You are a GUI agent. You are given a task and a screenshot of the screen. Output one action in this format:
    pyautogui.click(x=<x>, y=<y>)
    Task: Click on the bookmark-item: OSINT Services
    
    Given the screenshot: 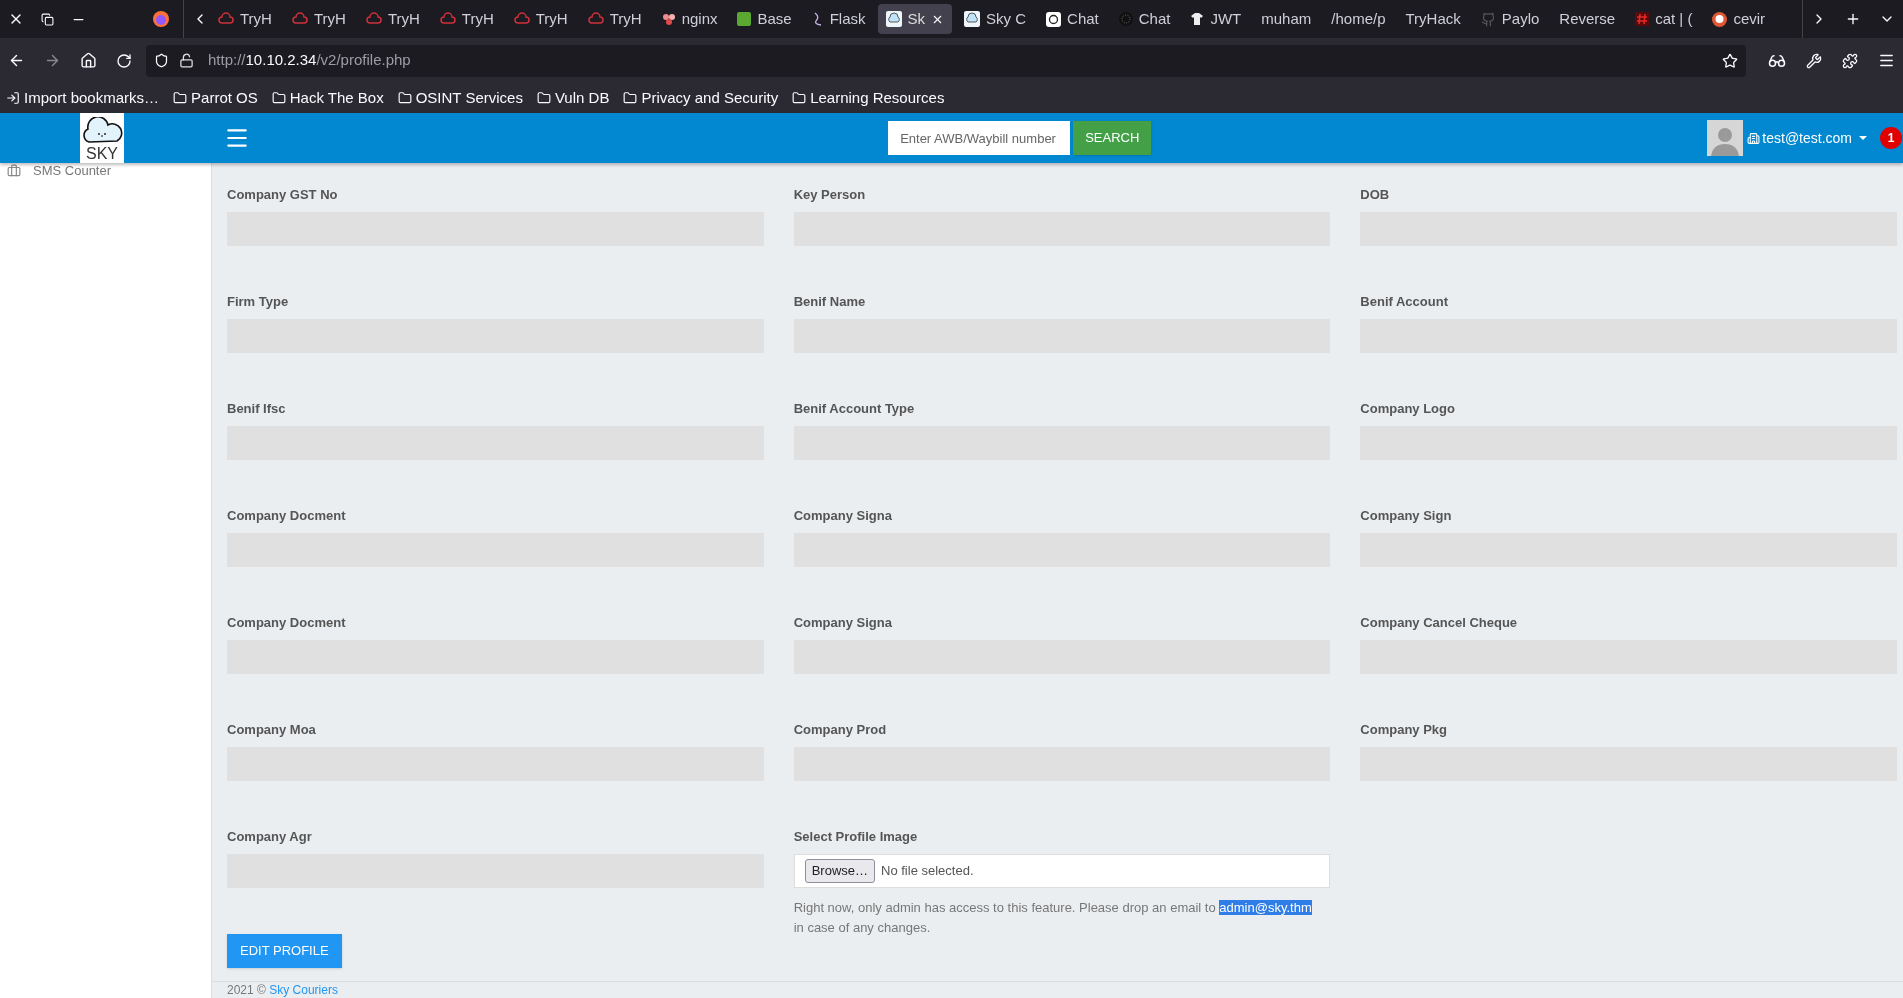 What is the action you would take?
    pyautogui.click(x=460, y=98)
    